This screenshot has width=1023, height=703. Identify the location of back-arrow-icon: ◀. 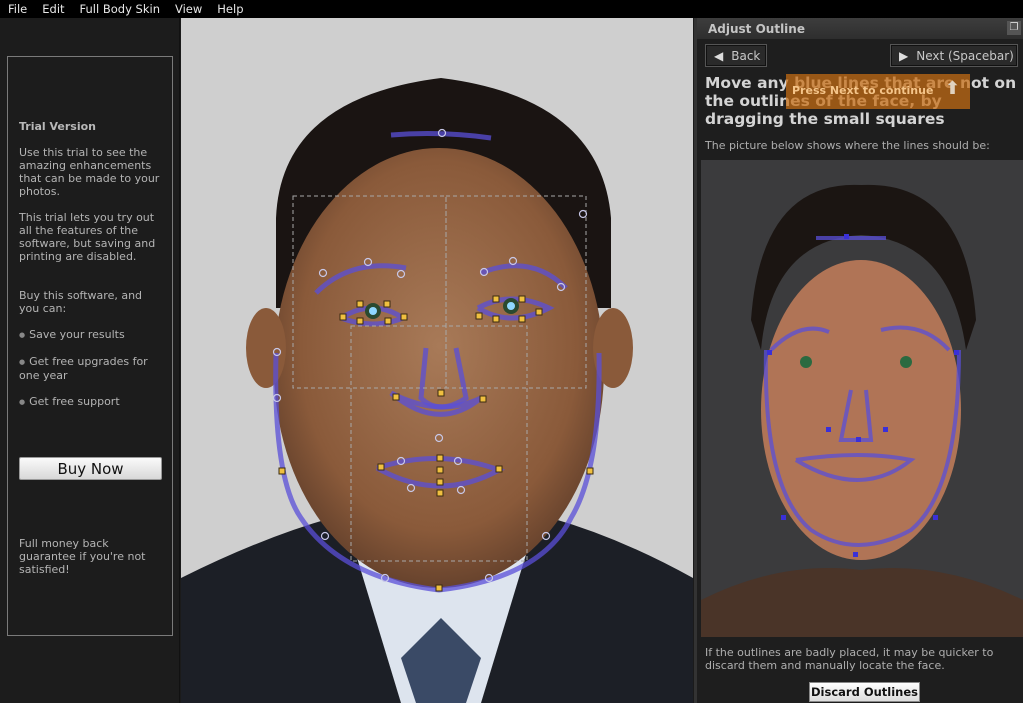
(719, 55).